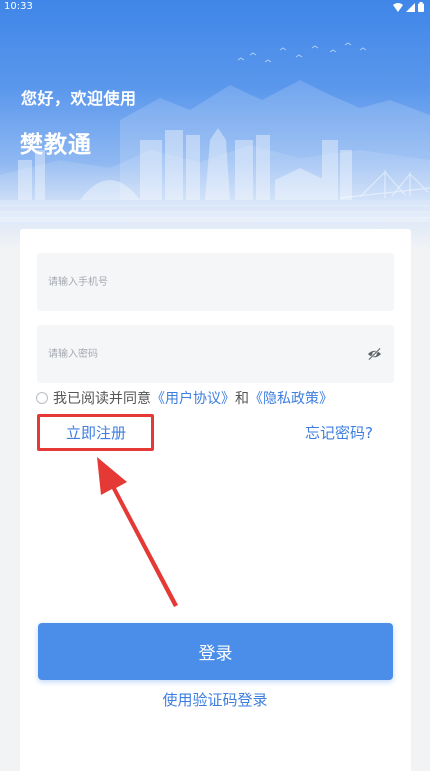  Describe the element at coordinates (193, 398) in the screenshot. I see `user-agreement-link: 《用户协议》` at that location.